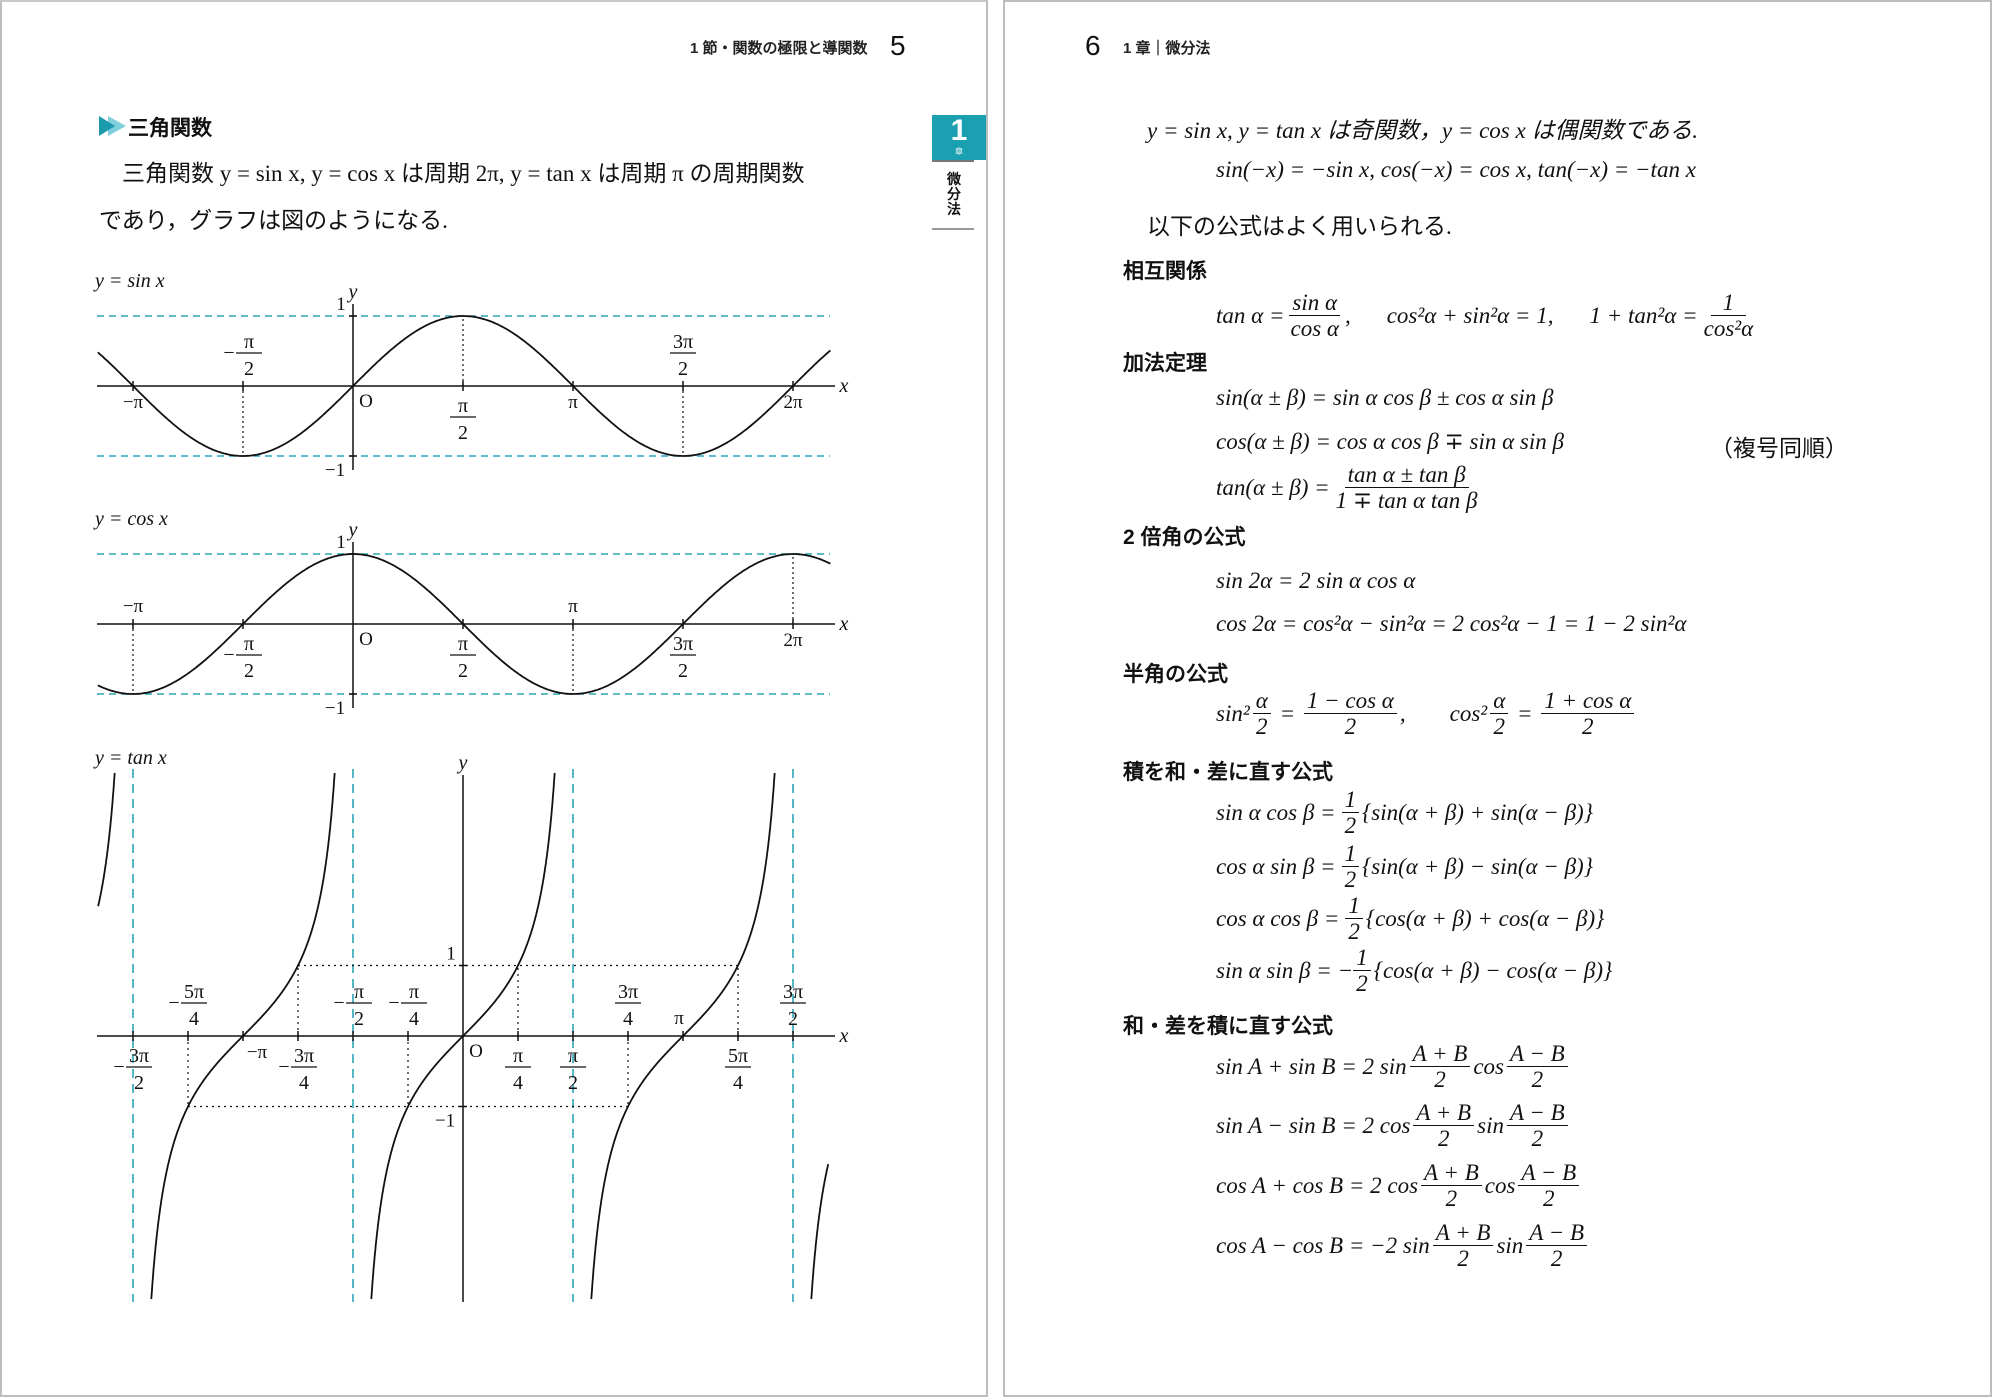 This screenshot has width=1992, height=1400. Describe the element at coordinates (1167, 48) in the screenshot. I see `running-header-chapter: 1 章｜微分法` at that location.